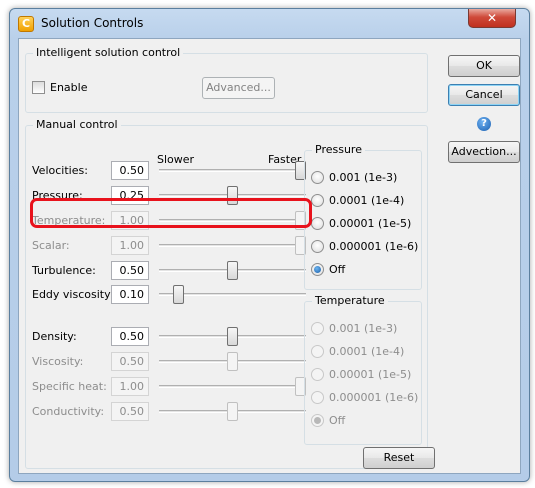 This screenshot has height=488, width=535. I want to click on temperature-option-label: 0.001 (1e-3), so click(363, 328).